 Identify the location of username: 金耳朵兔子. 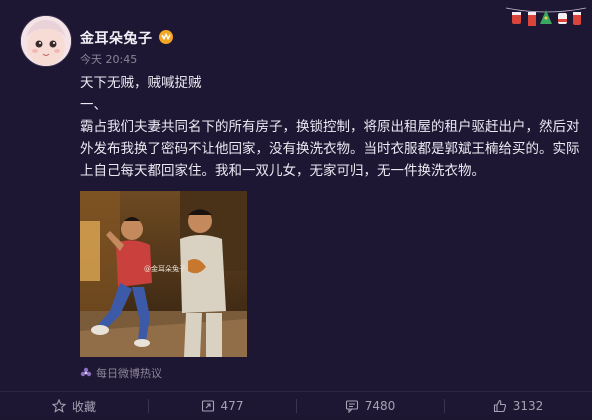
(116, 38).